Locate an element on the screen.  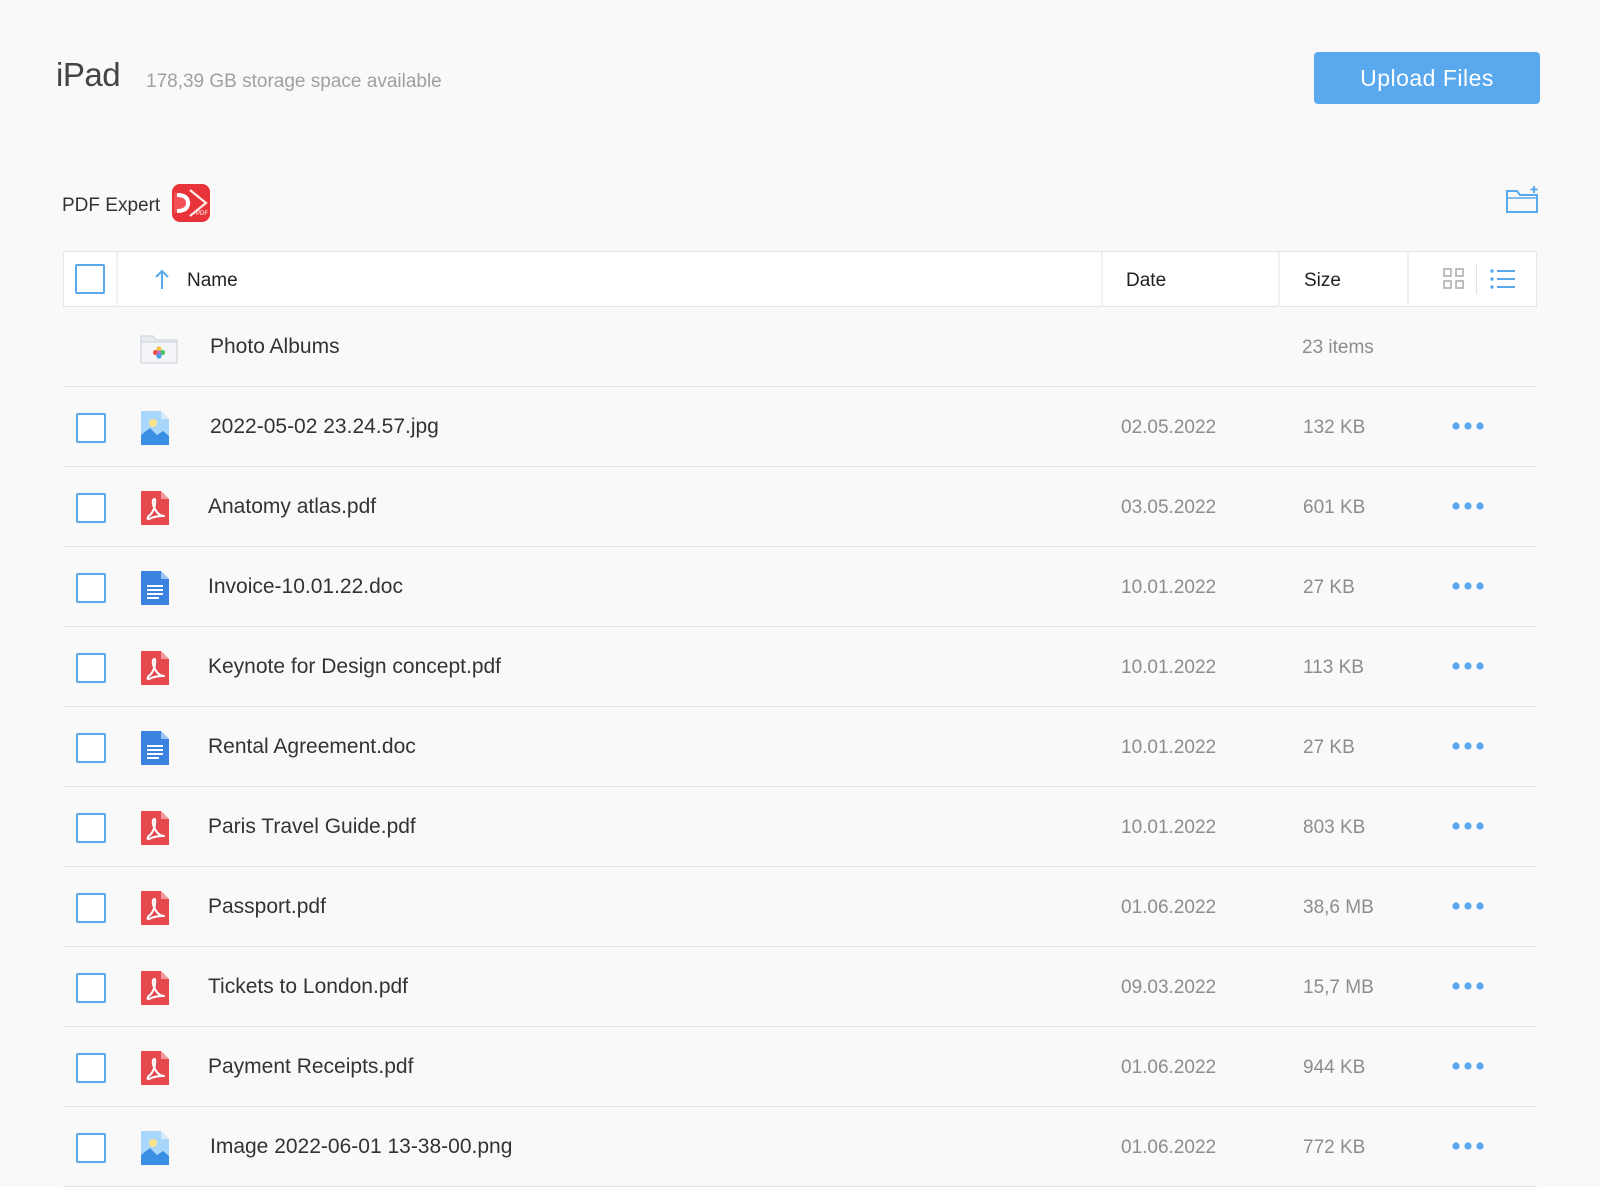
file-name: Keynote for Design concept.pdf is located at coordinates (355, 666).